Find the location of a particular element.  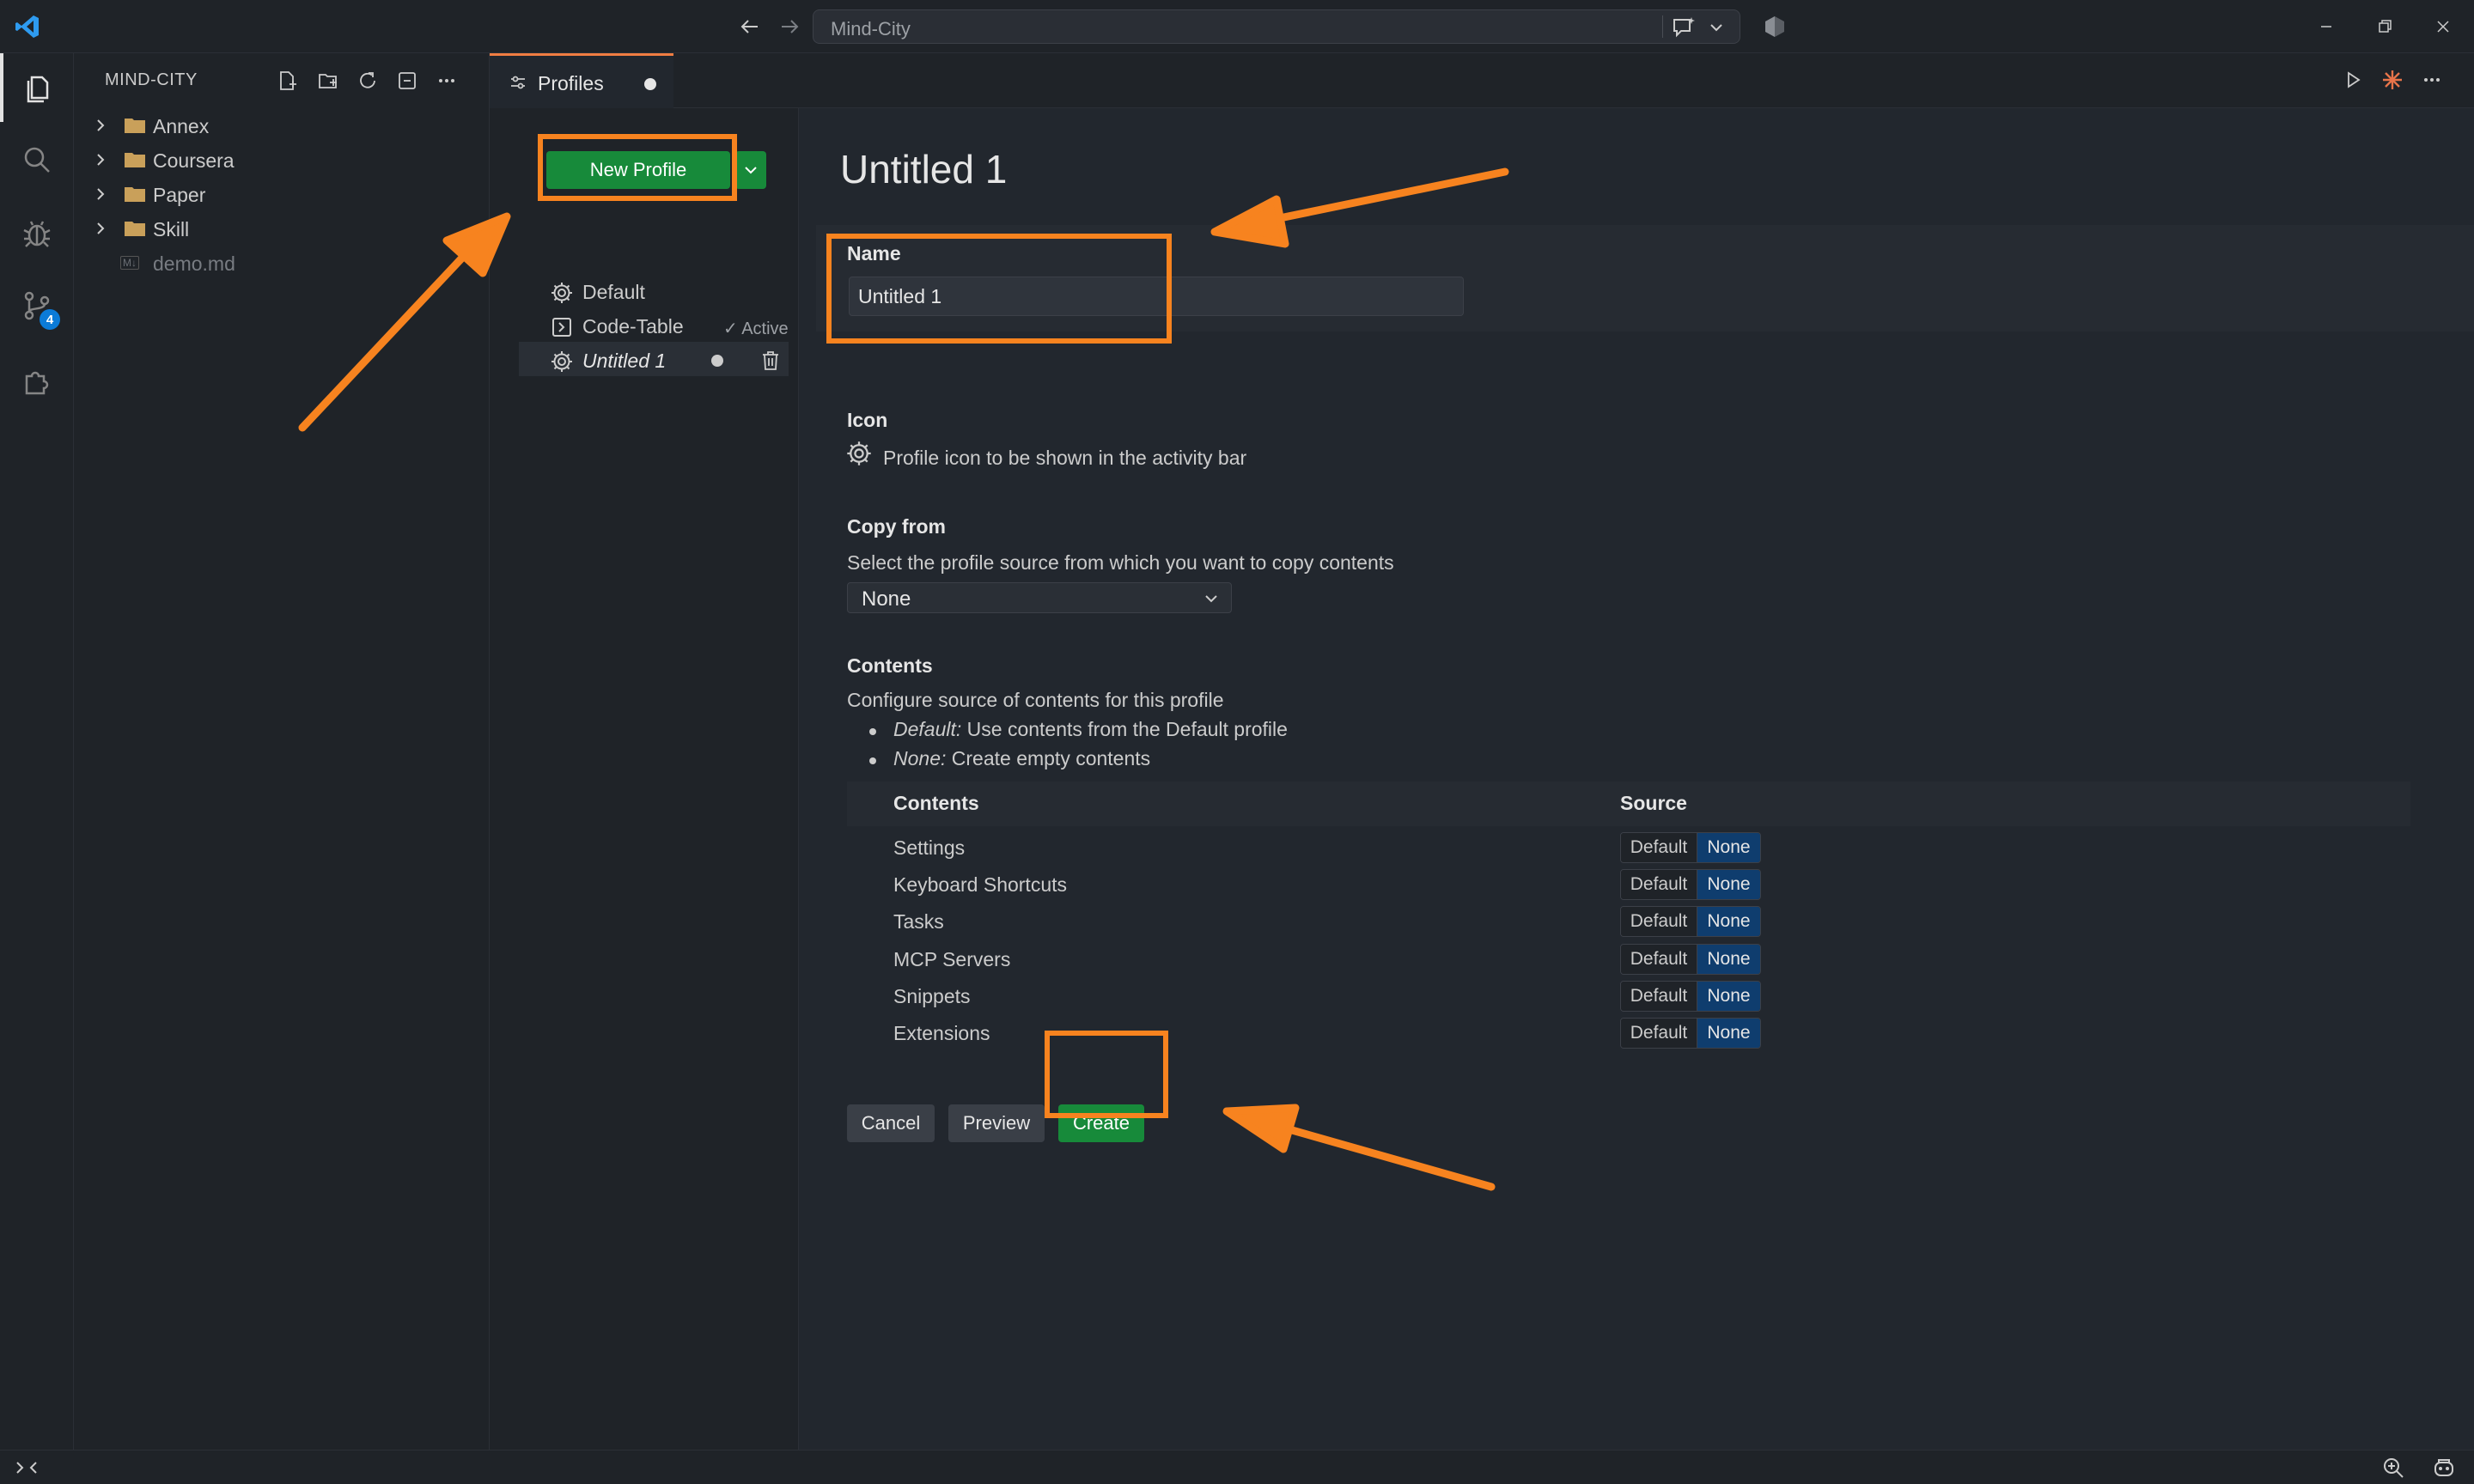

explorer-icon is located at coordinates (37, 87).